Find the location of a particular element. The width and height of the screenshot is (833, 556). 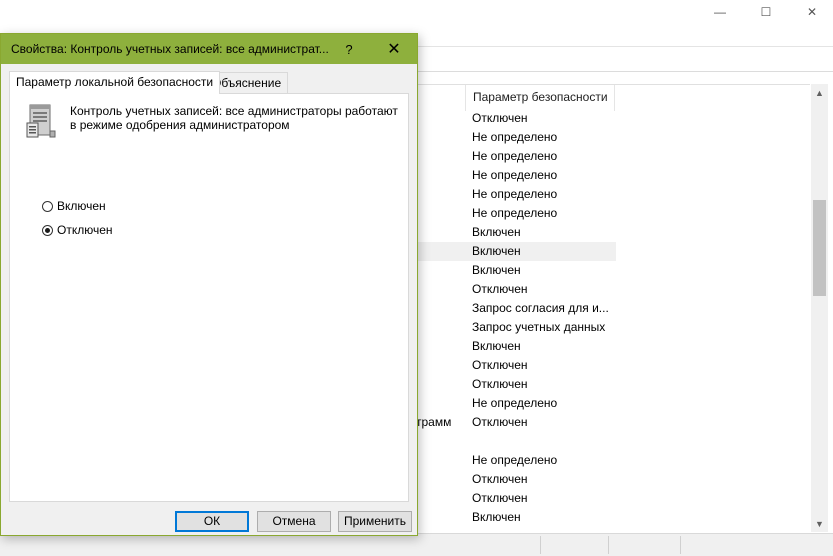

radio-enabled: Включен is located at coordinates (74, 206).